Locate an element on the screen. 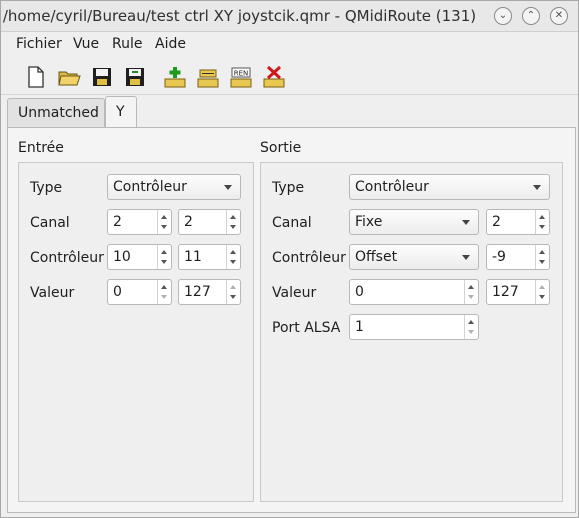  tab-y: Y is located at coordinates (121, 112).